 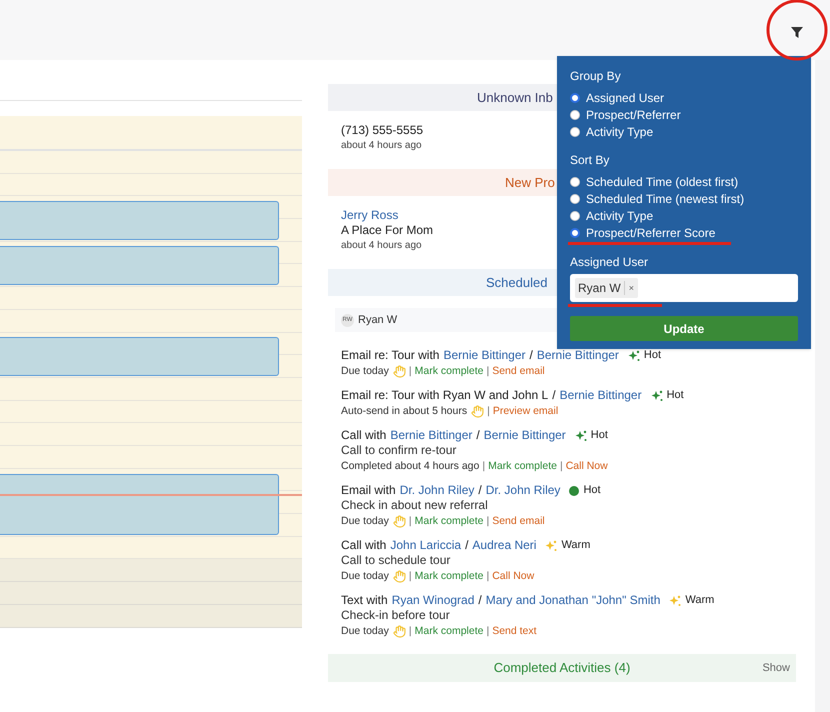 I want to click on activity-note: Check-in before tour, so click(x=395, y=615).